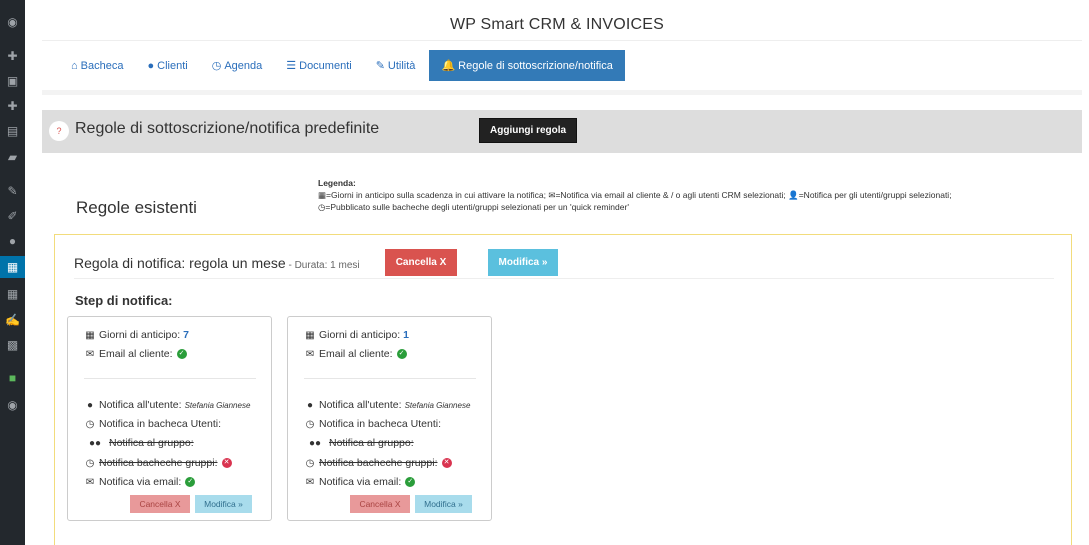 This screenshot has width=1089, height=545. What do you see at coordinates (12, 320) in the screenshot?
I see `tools-icon: ✍` at bounding box center [12, 320].